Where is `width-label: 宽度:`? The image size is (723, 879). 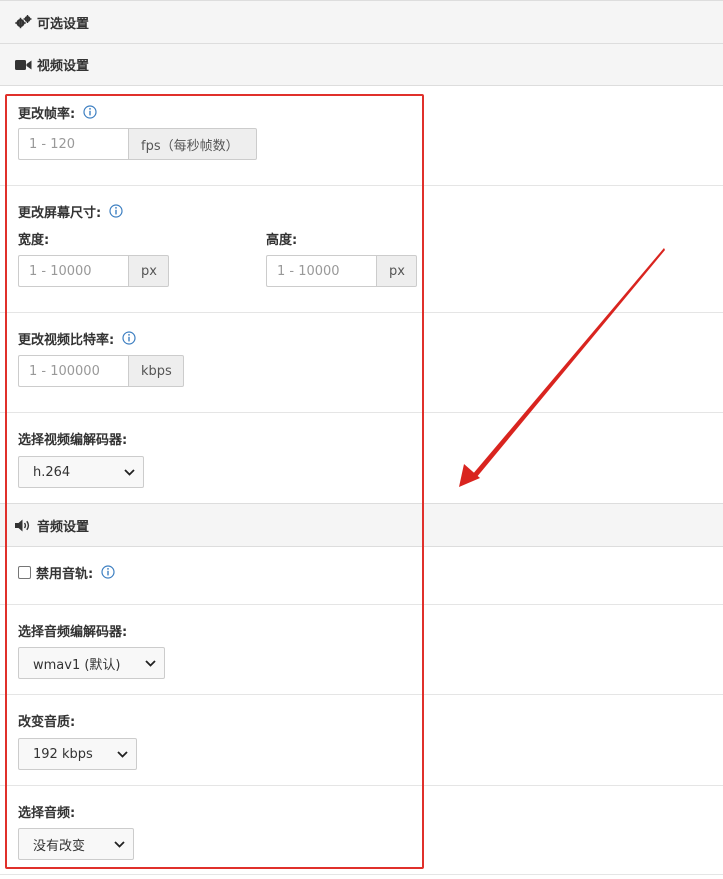 width-label: 宽度: is located at coordinates (34, 240).